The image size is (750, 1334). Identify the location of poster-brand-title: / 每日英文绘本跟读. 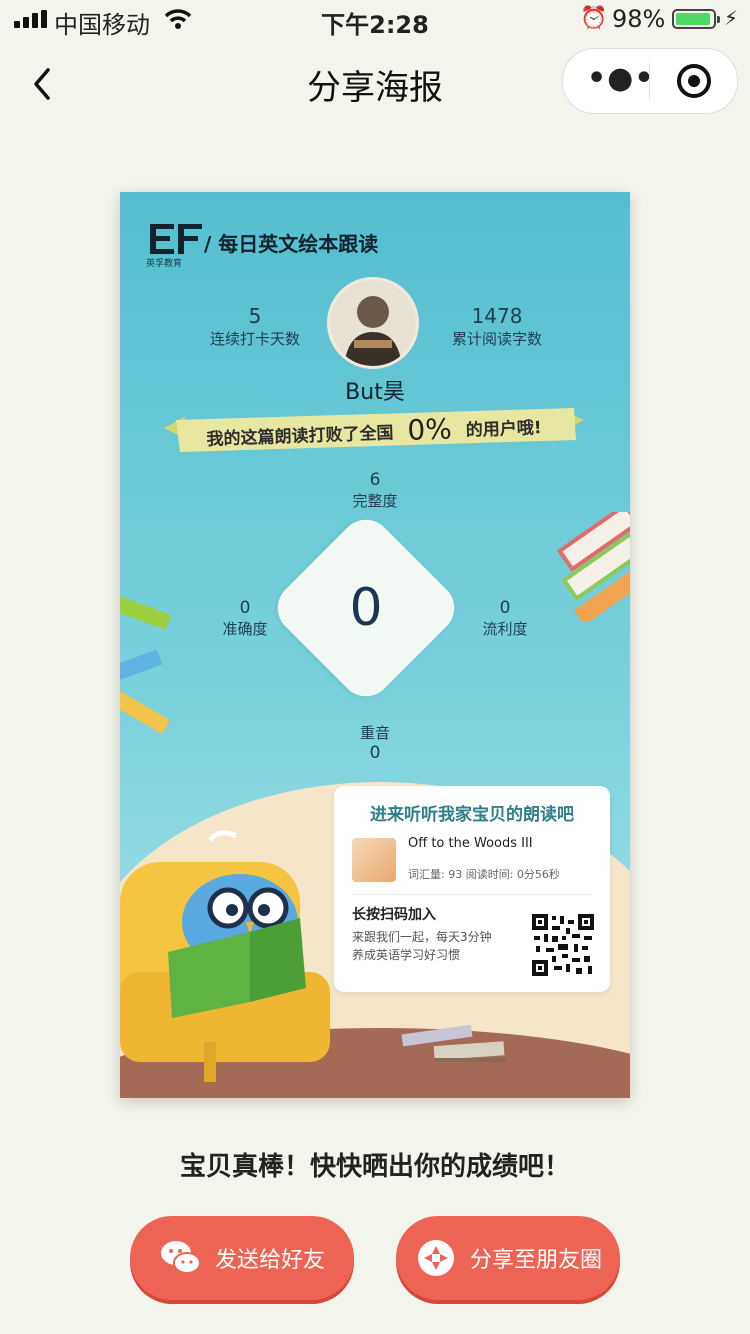
(291, 244).